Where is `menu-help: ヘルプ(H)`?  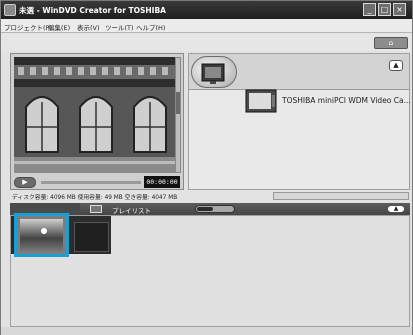 menu-help: ヘルプ(H) is located at coordinates (150, 27).